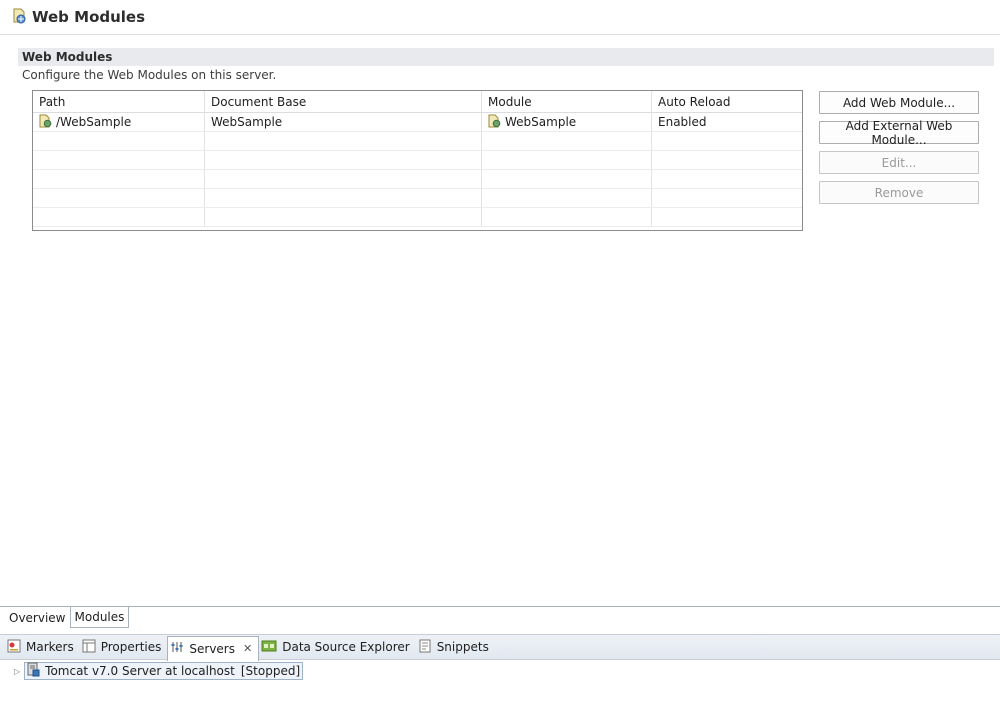 The height and width of the screenshot is (705, 1000). Describe the element at coordinates (50, 647) in the screenshot. I see `tab-markers-label: Markers` at that location.